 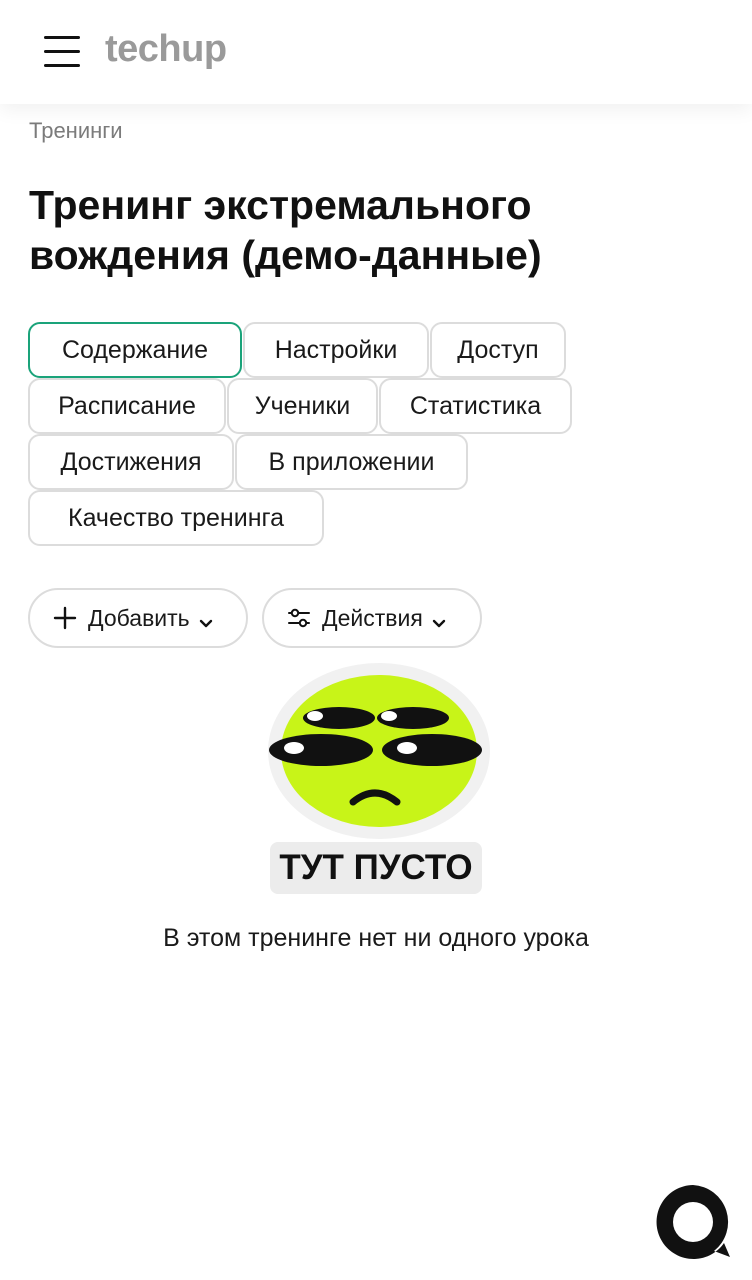 I want to click on actions-button-label: Действия, so click(x=372, y=617).